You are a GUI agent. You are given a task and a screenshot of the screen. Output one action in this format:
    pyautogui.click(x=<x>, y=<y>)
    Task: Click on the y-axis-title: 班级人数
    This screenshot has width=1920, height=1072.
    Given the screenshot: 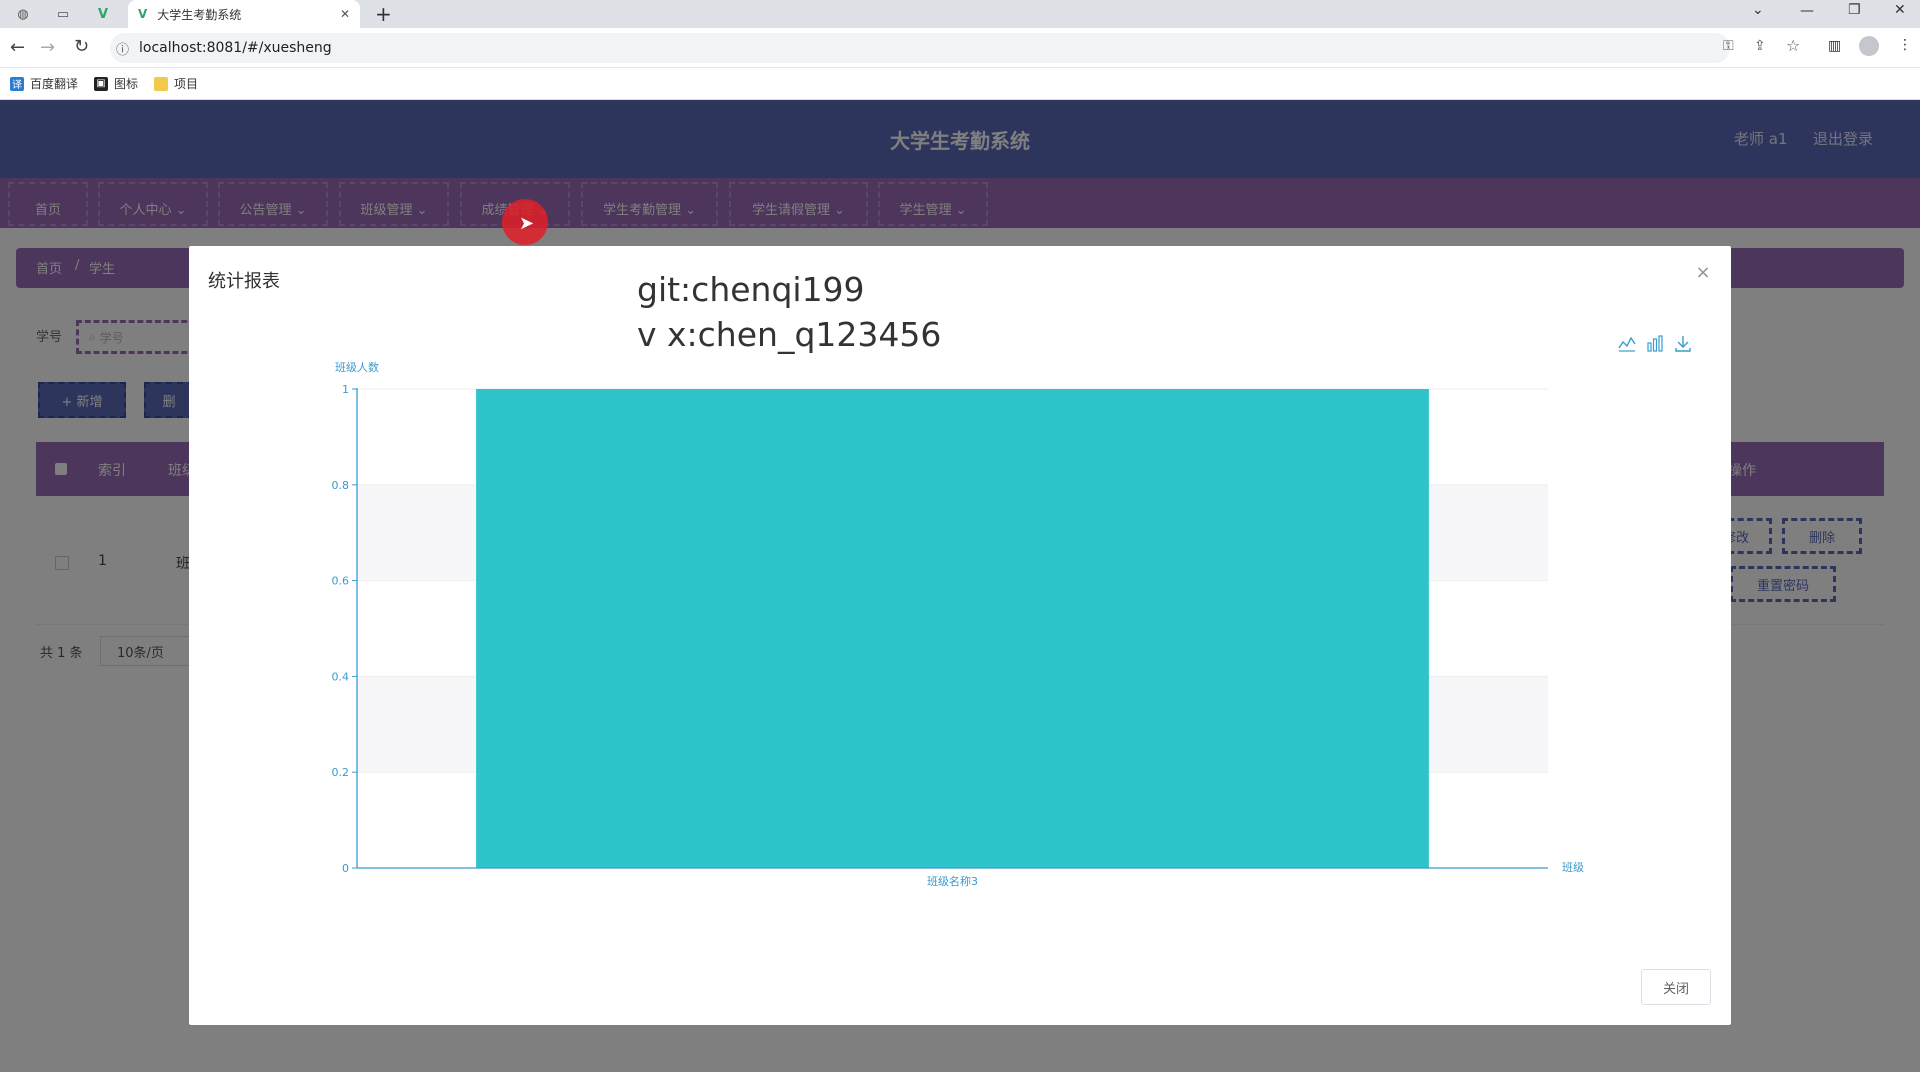 What is the action you would take?
    pyautogui.click(x=357, y=367)
    